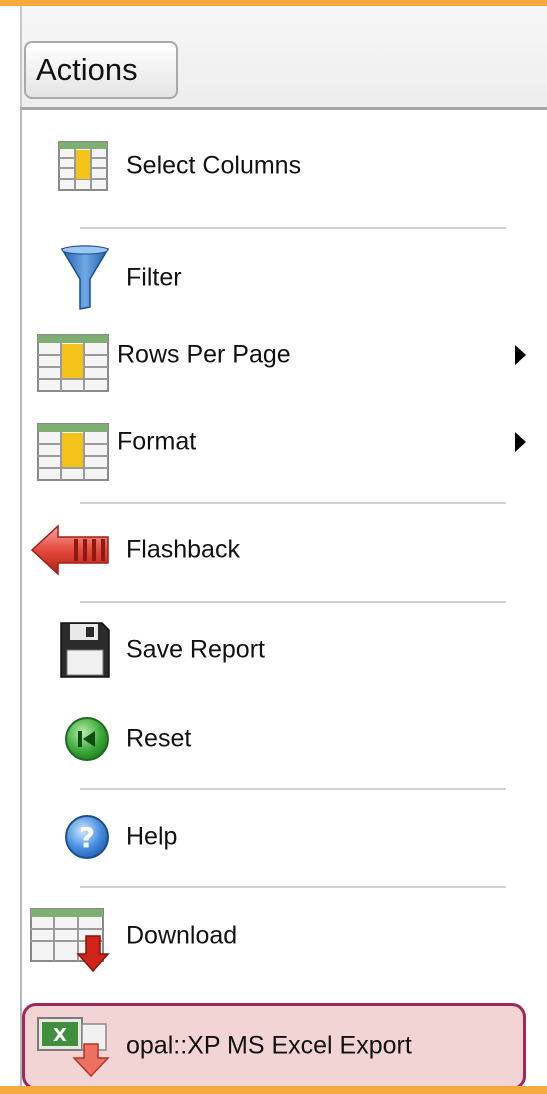  I want to click on menu-item-label: Help, so click(152, 836).